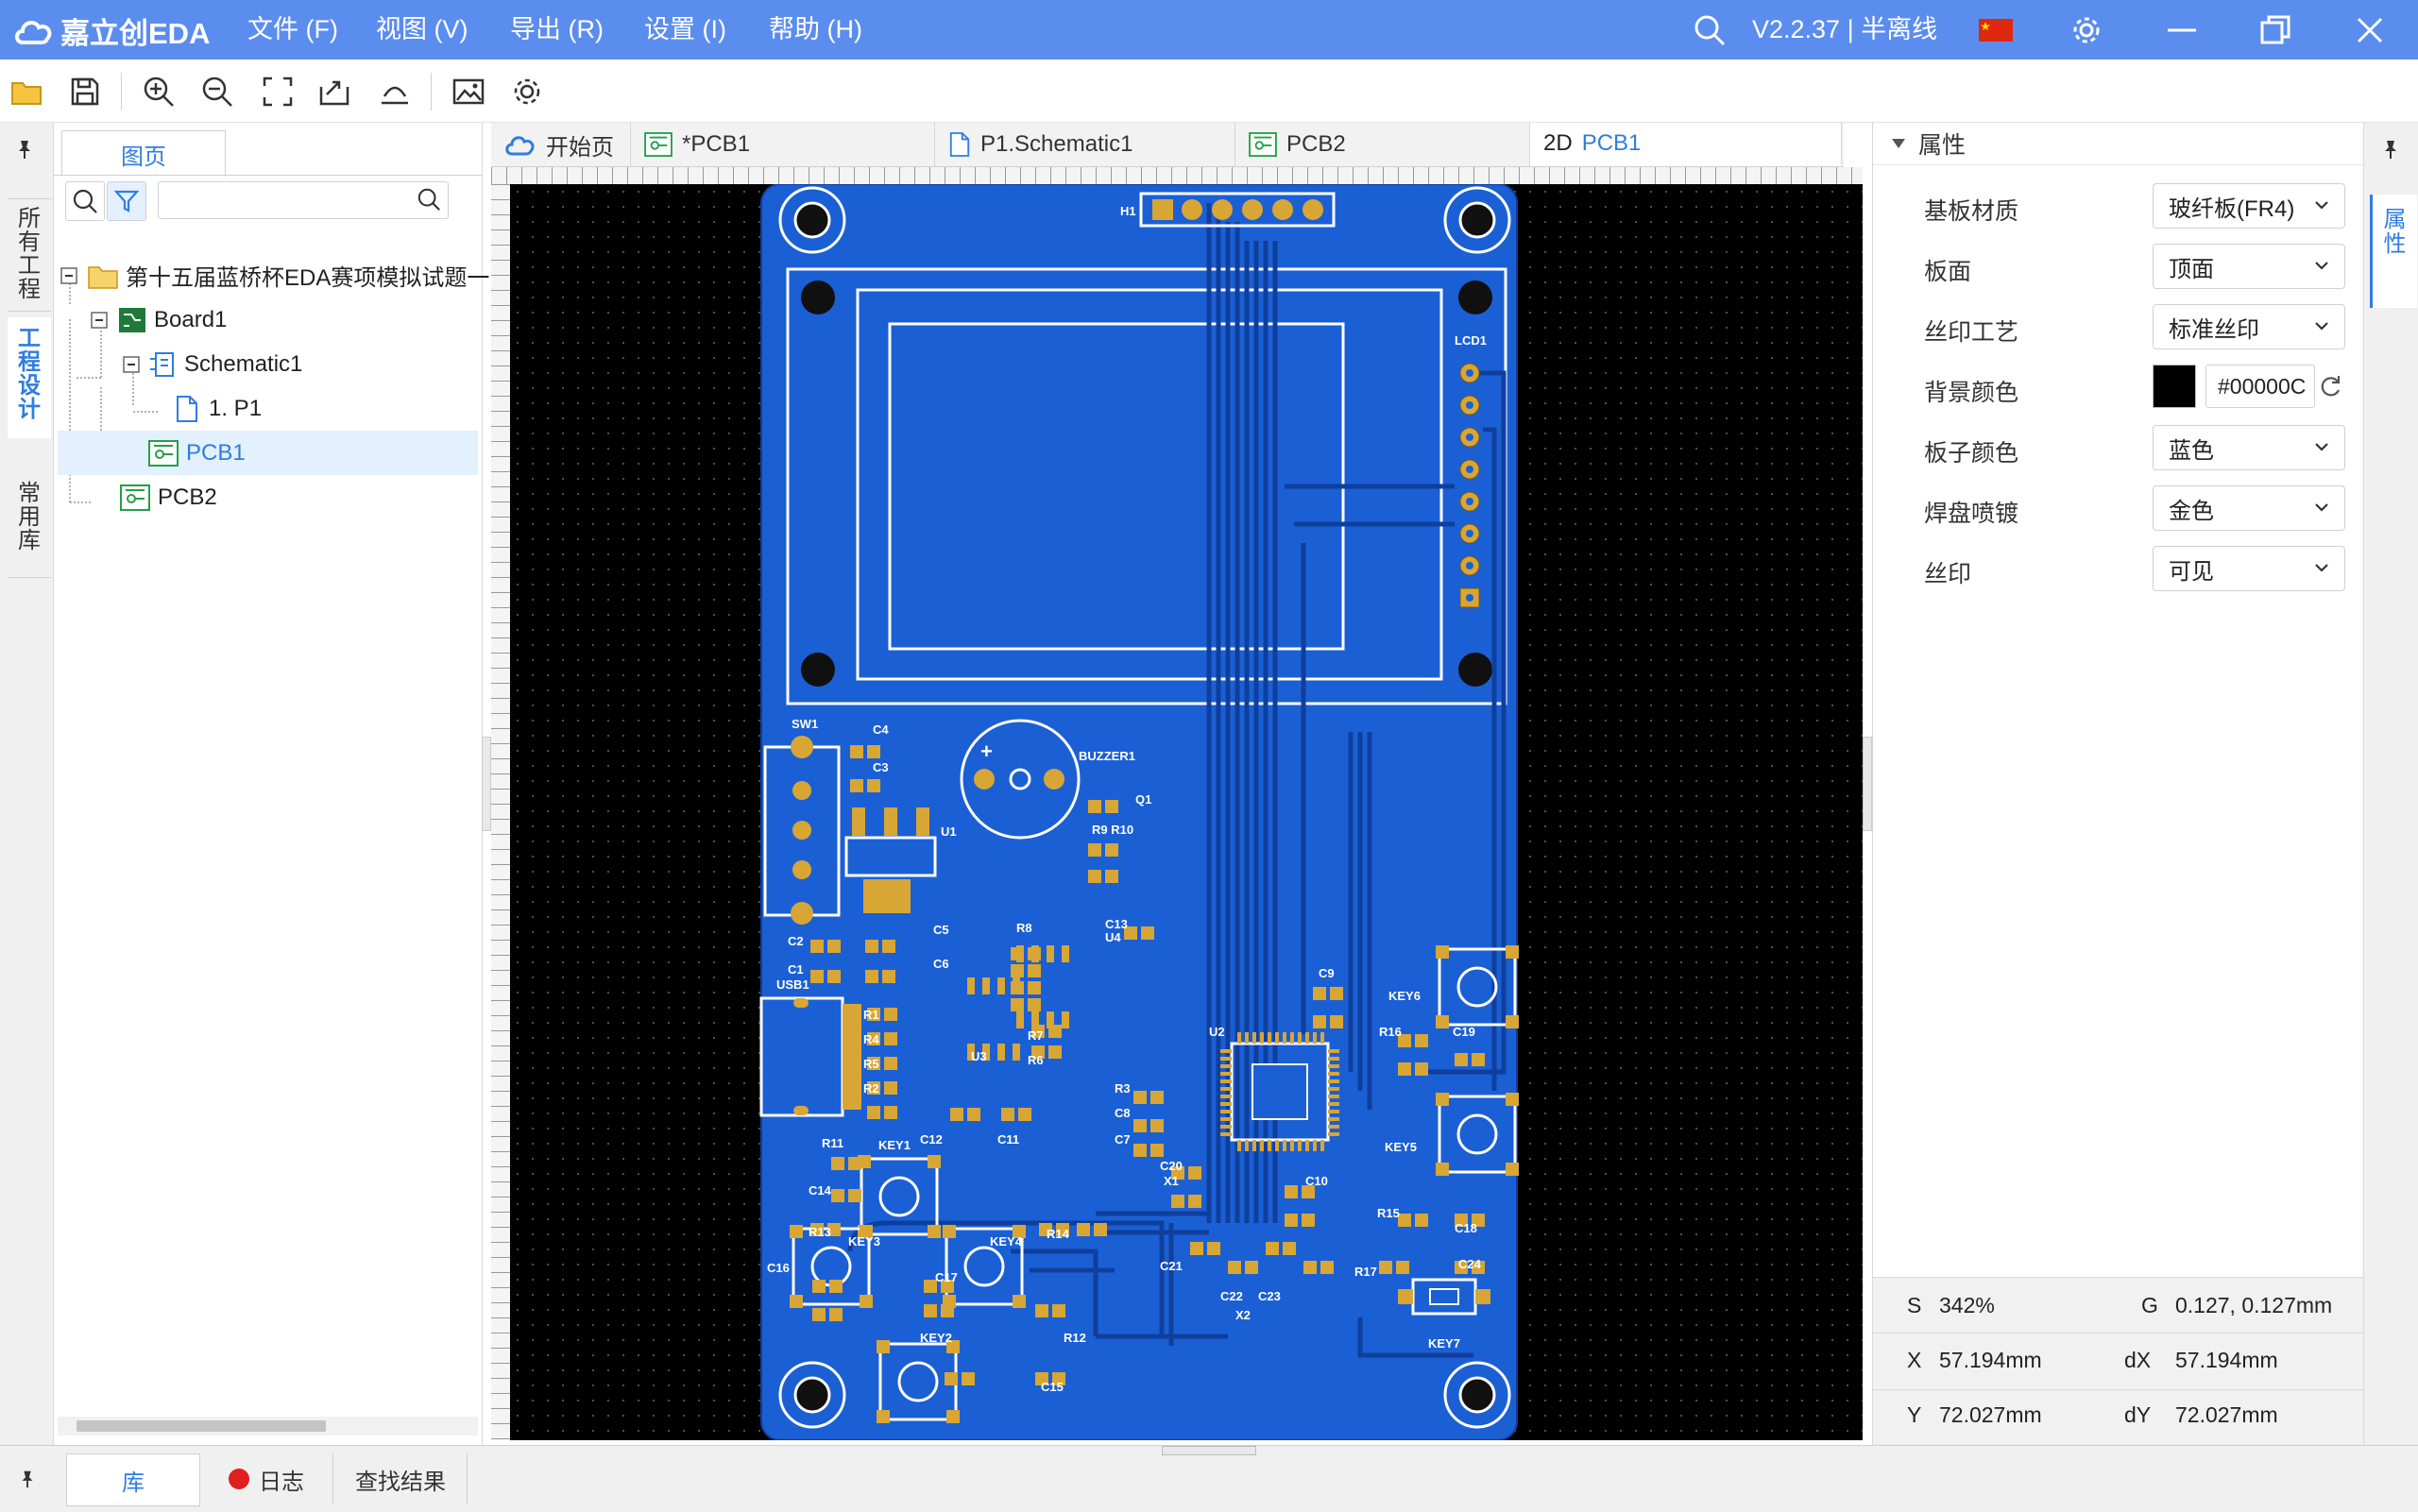 This screenshot has width=2418, height=1512. I want to click on language-button, so click(1995, 29).